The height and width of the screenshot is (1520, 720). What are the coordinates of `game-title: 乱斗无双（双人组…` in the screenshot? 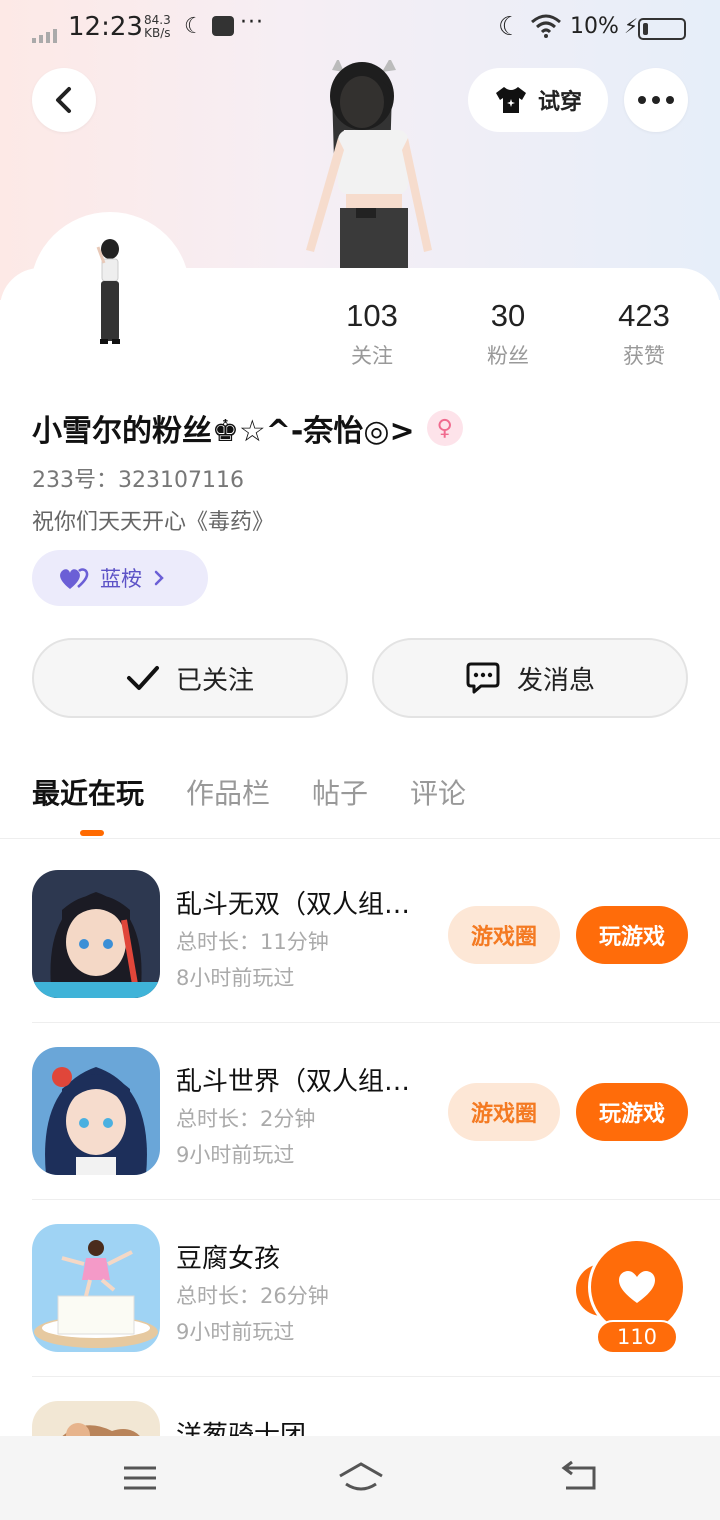 It's located at (293, 905).